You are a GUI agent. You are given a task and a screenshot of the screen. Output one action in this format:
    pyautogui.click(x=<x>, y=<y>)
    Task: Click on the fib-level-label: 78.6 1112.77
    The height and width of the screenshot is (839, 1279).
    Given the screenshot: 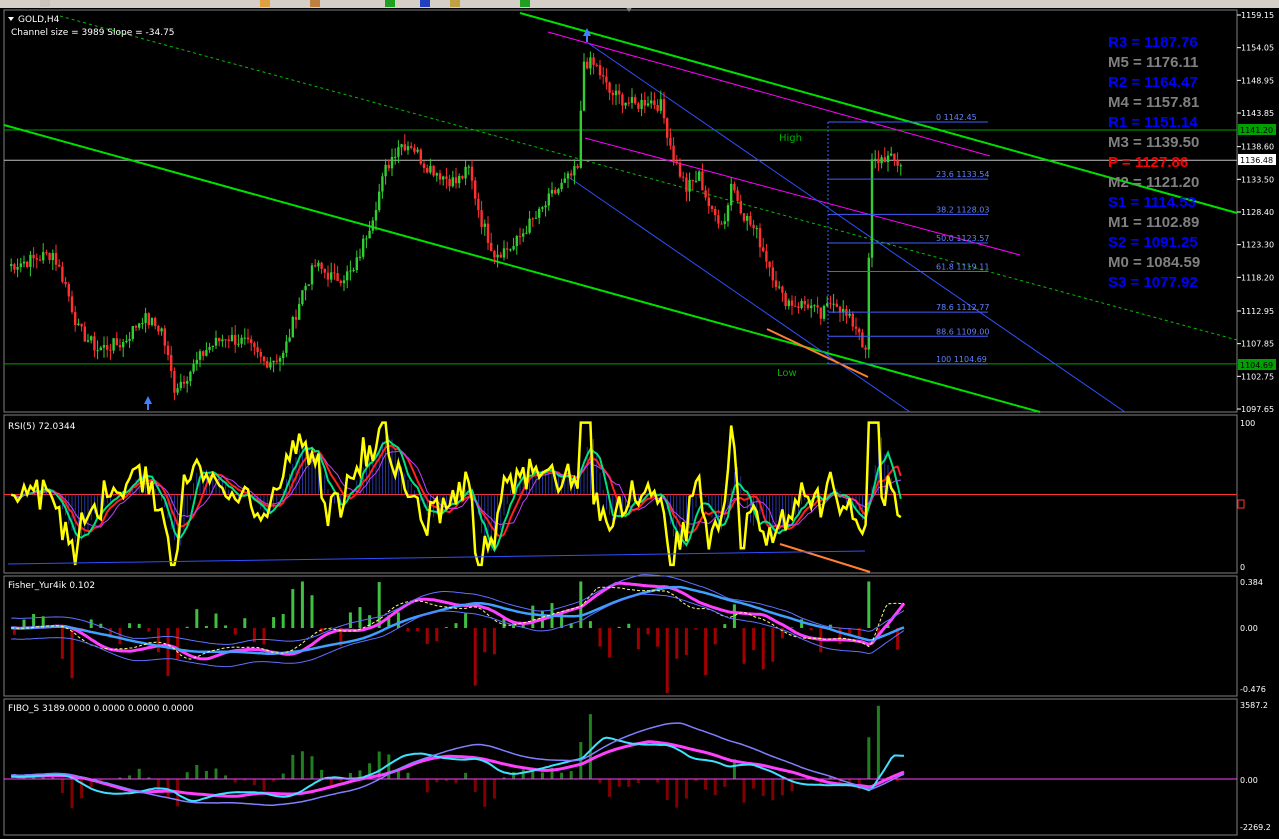 What is the action you would take?
    pyautogui.click(x=962, y=307)
    